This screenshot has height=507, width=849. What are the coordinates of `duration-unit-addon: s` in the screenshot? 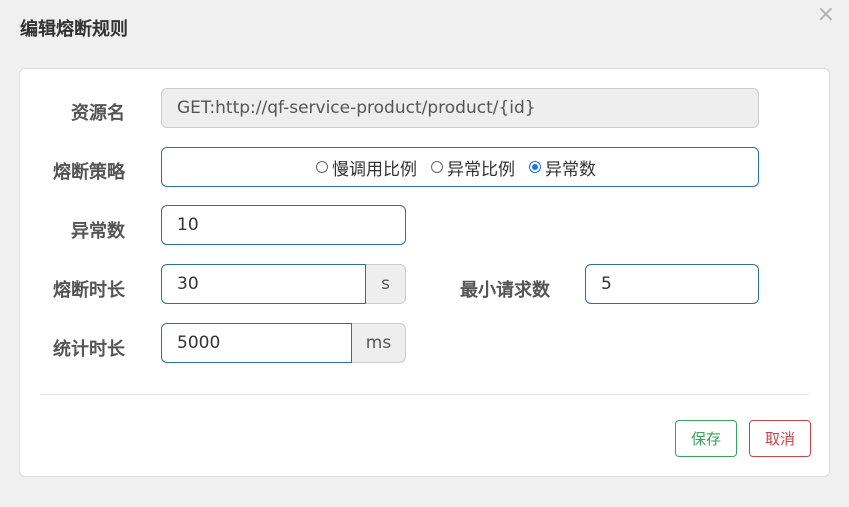 It's located at (386, 284).